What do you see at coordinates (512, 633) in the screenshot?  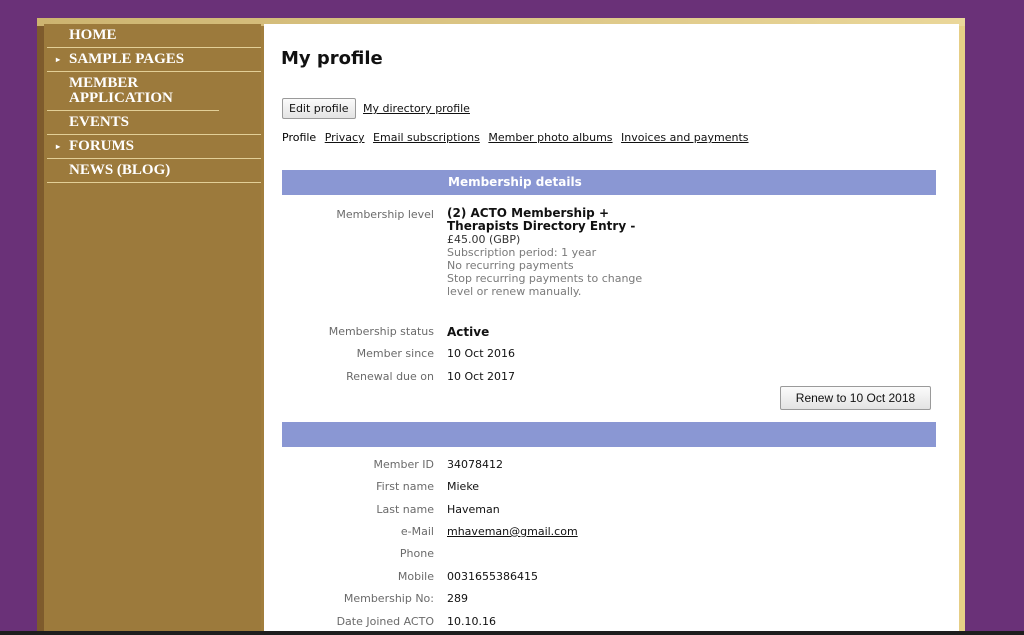 I see `bottom-strip` at bounding box center [512, 633].